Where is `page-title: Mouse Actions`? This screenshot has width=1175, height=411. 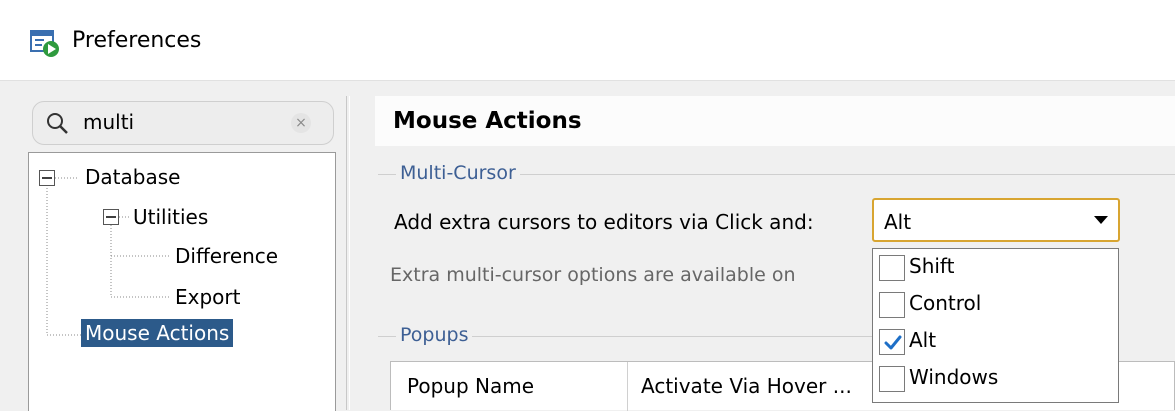
page-title: Mouse Actions is located at coordinates (487, 121).